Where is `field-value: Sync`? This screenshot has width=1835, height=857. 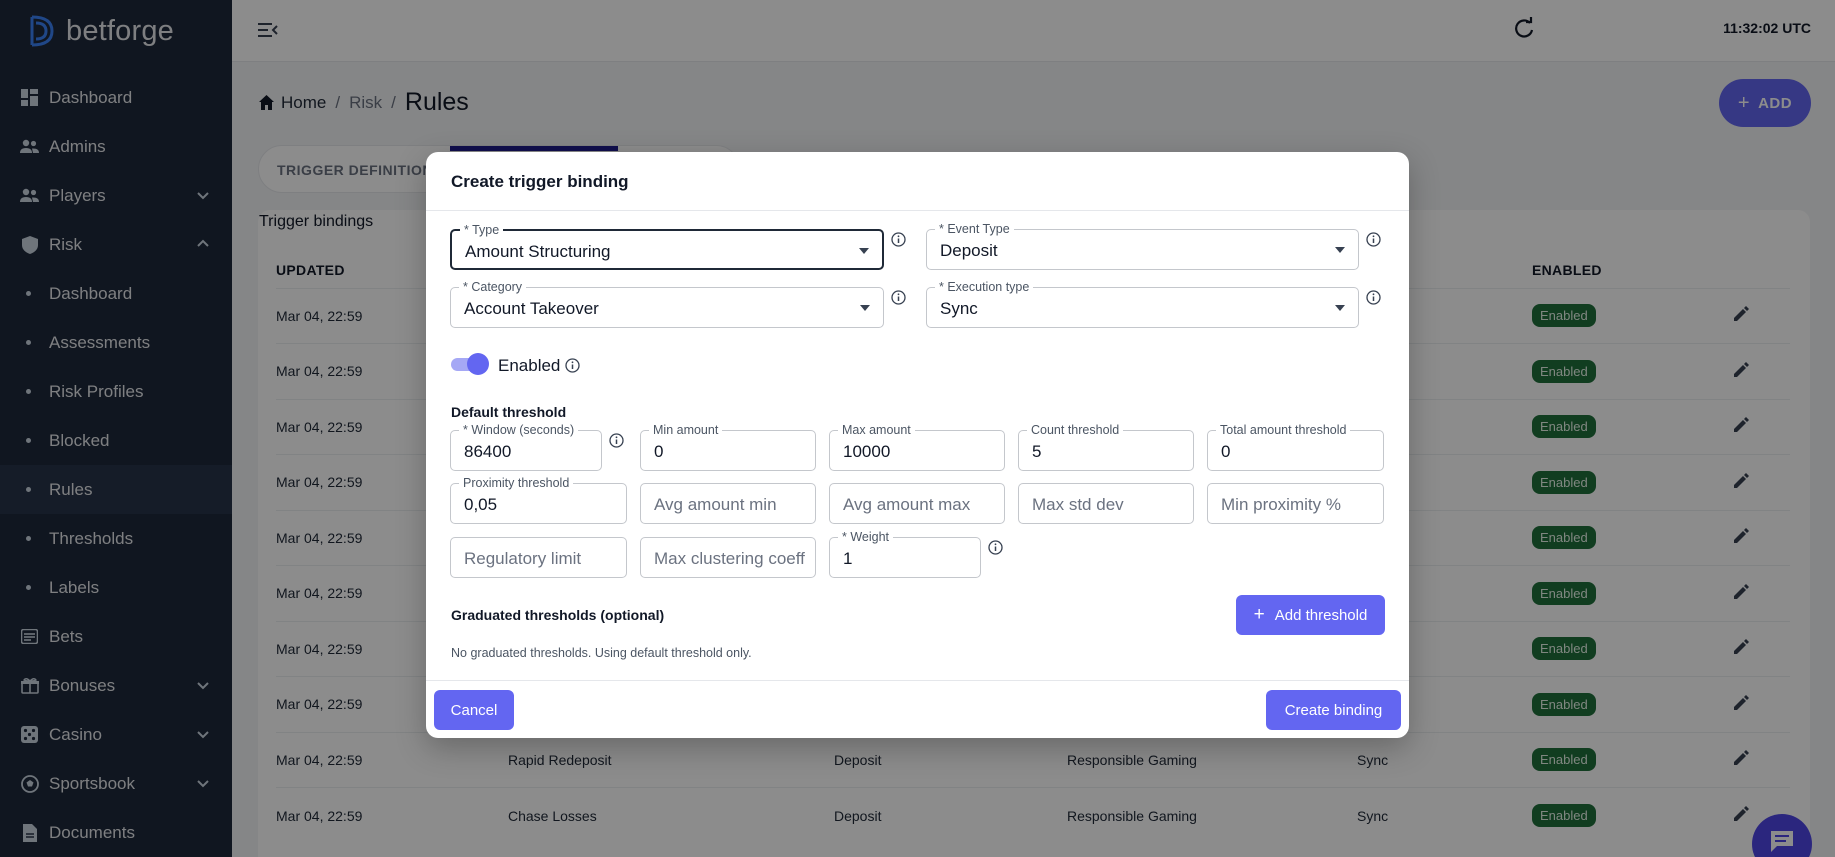
field-value: Sync is located at coordinates (959, 308).